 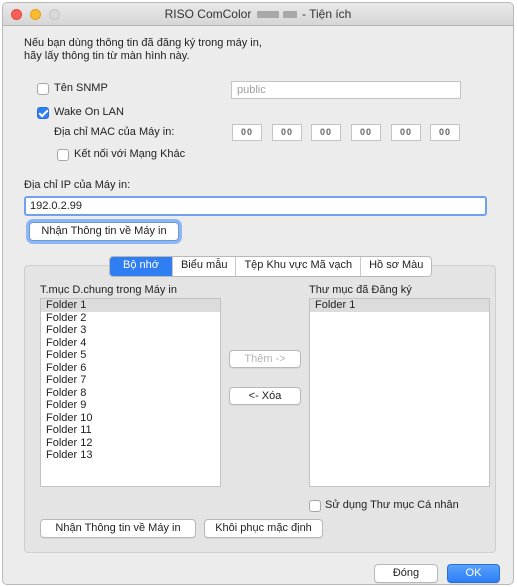 I want to click on list-item: Folder 4, so click(x=130, y=343).